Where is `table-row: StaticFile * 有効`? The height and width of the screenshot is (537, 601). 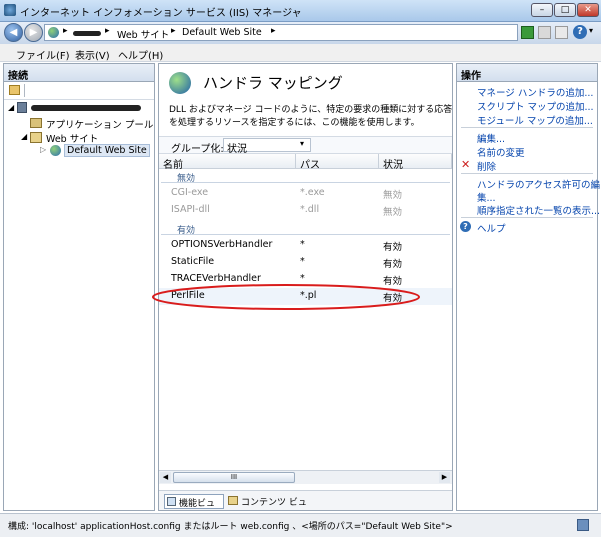
table-row: StaticFile * 有効 is located at coordinates (305, 264).